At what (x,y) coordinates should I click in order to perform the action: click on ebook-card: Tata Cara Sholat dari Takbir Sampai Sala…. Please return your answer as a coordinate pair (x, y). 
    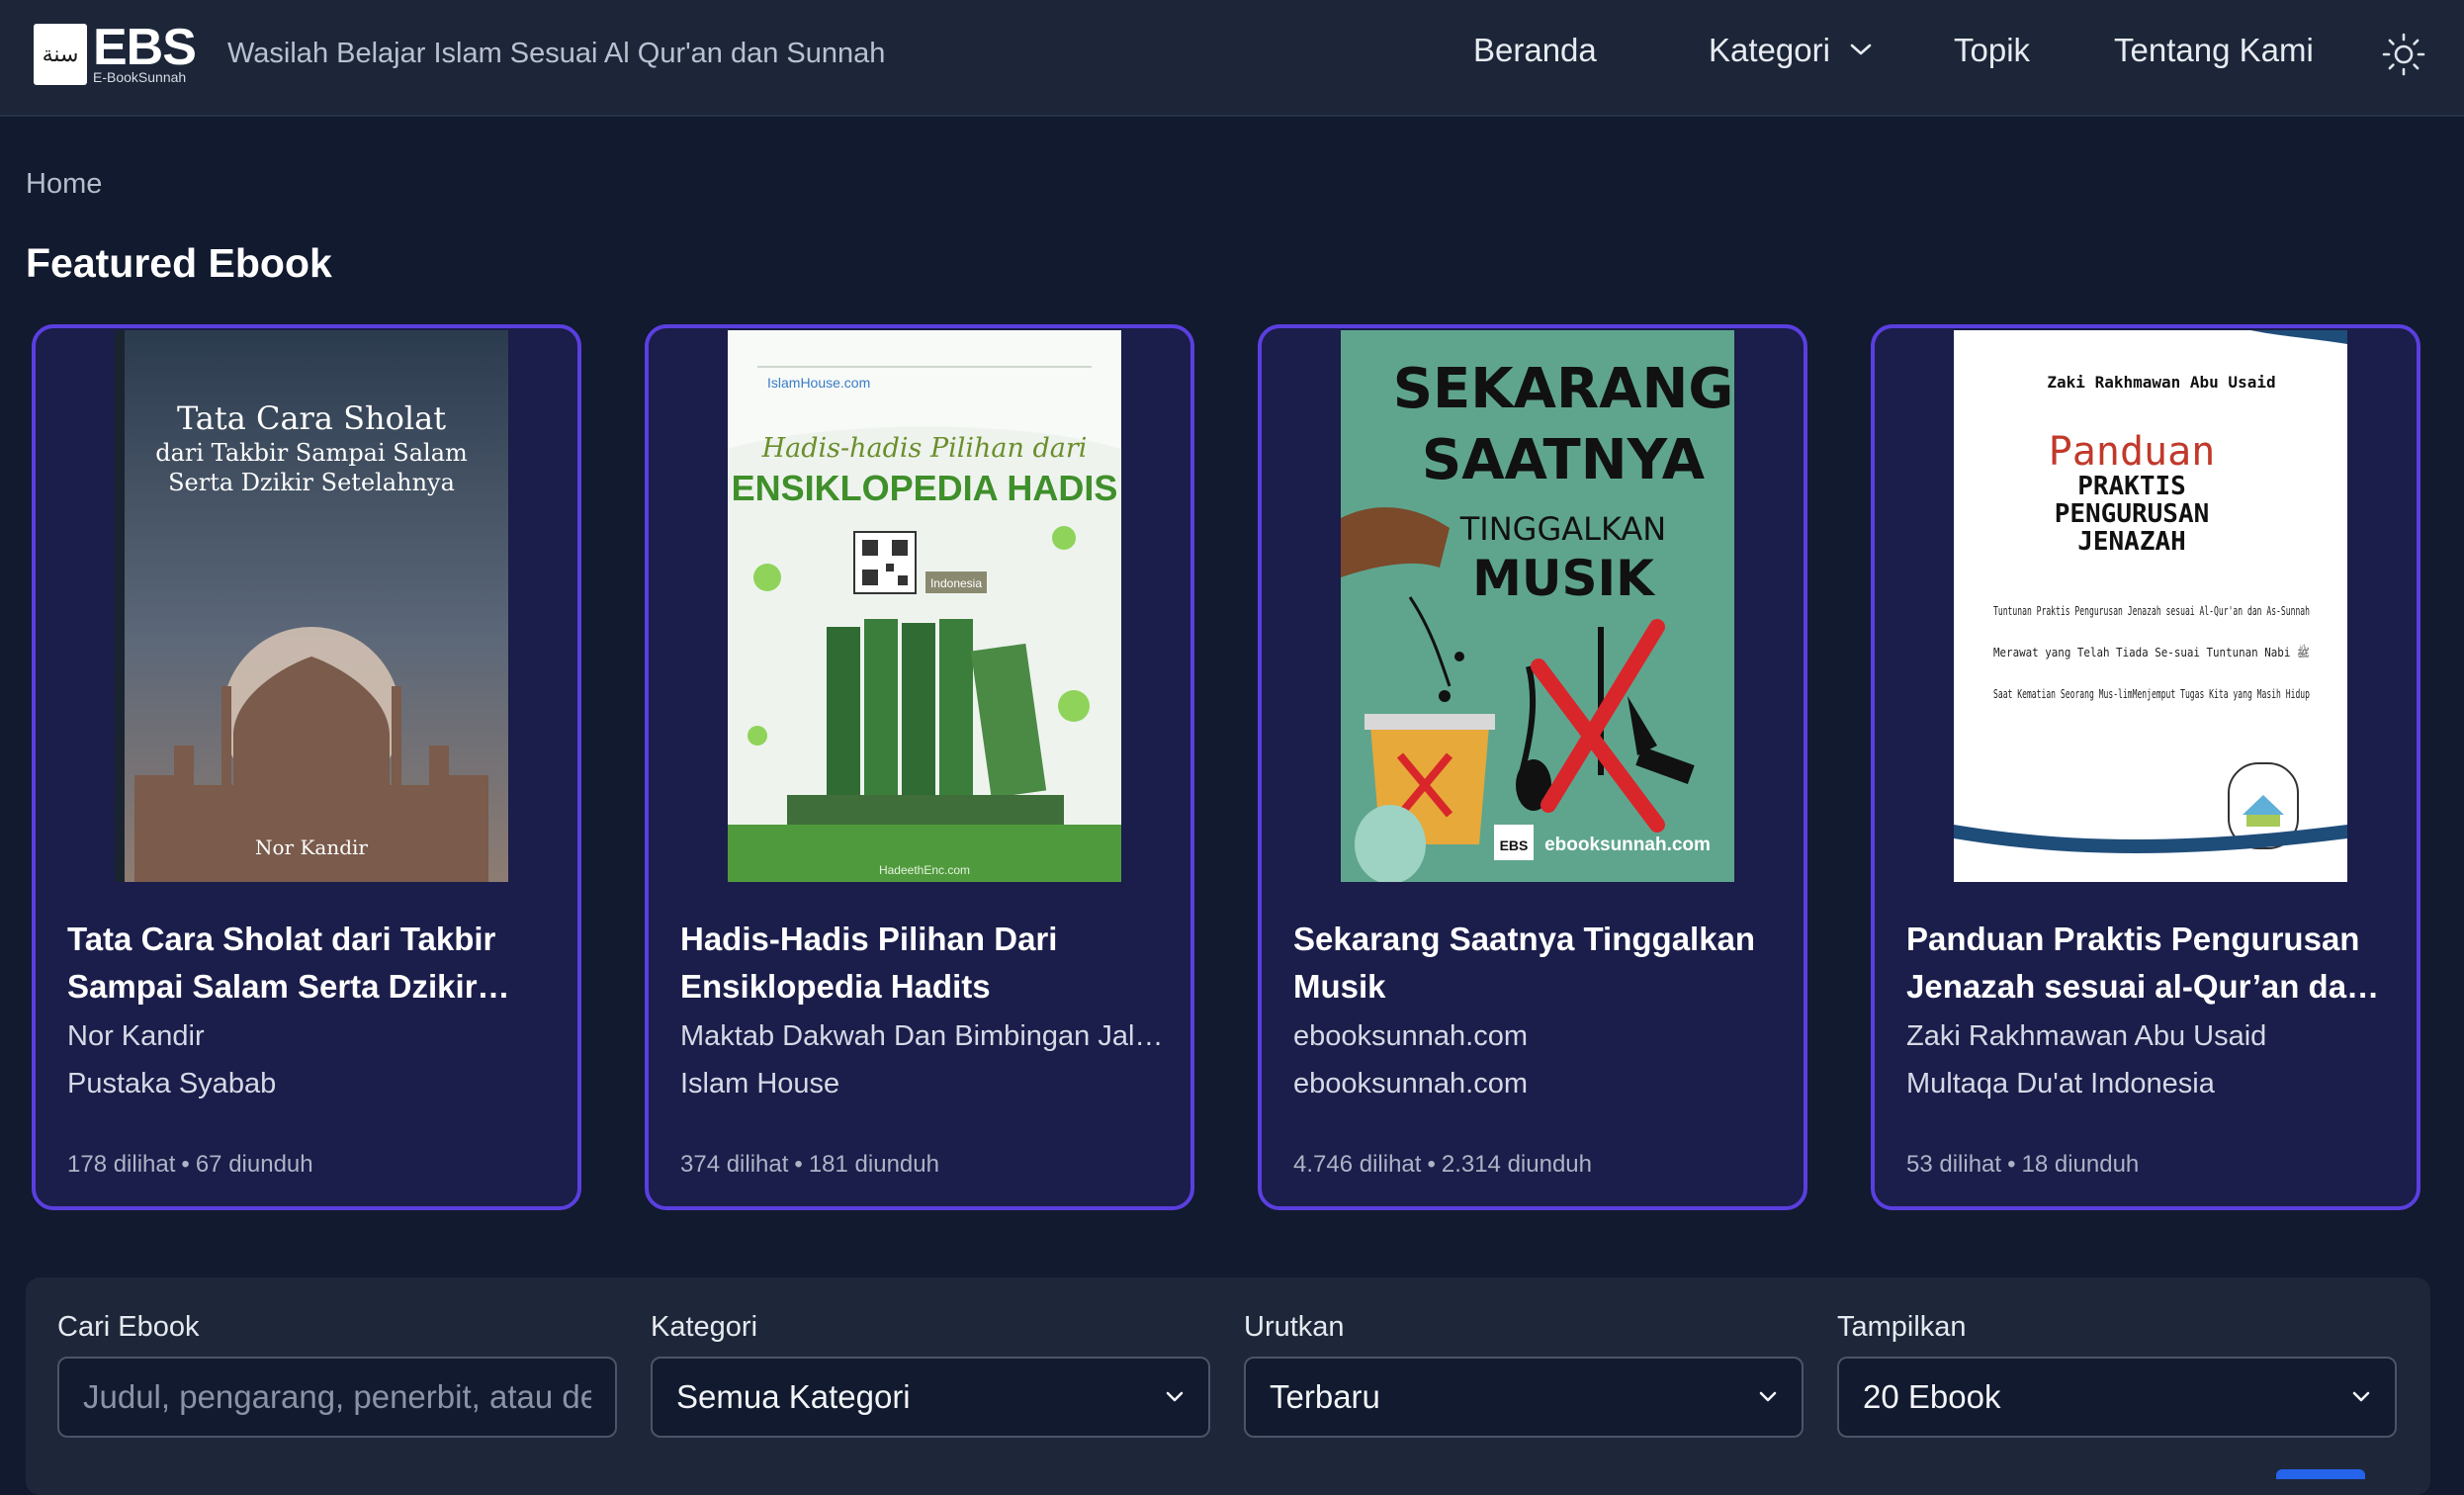
    Looking at the image, I should click on (306, 767).